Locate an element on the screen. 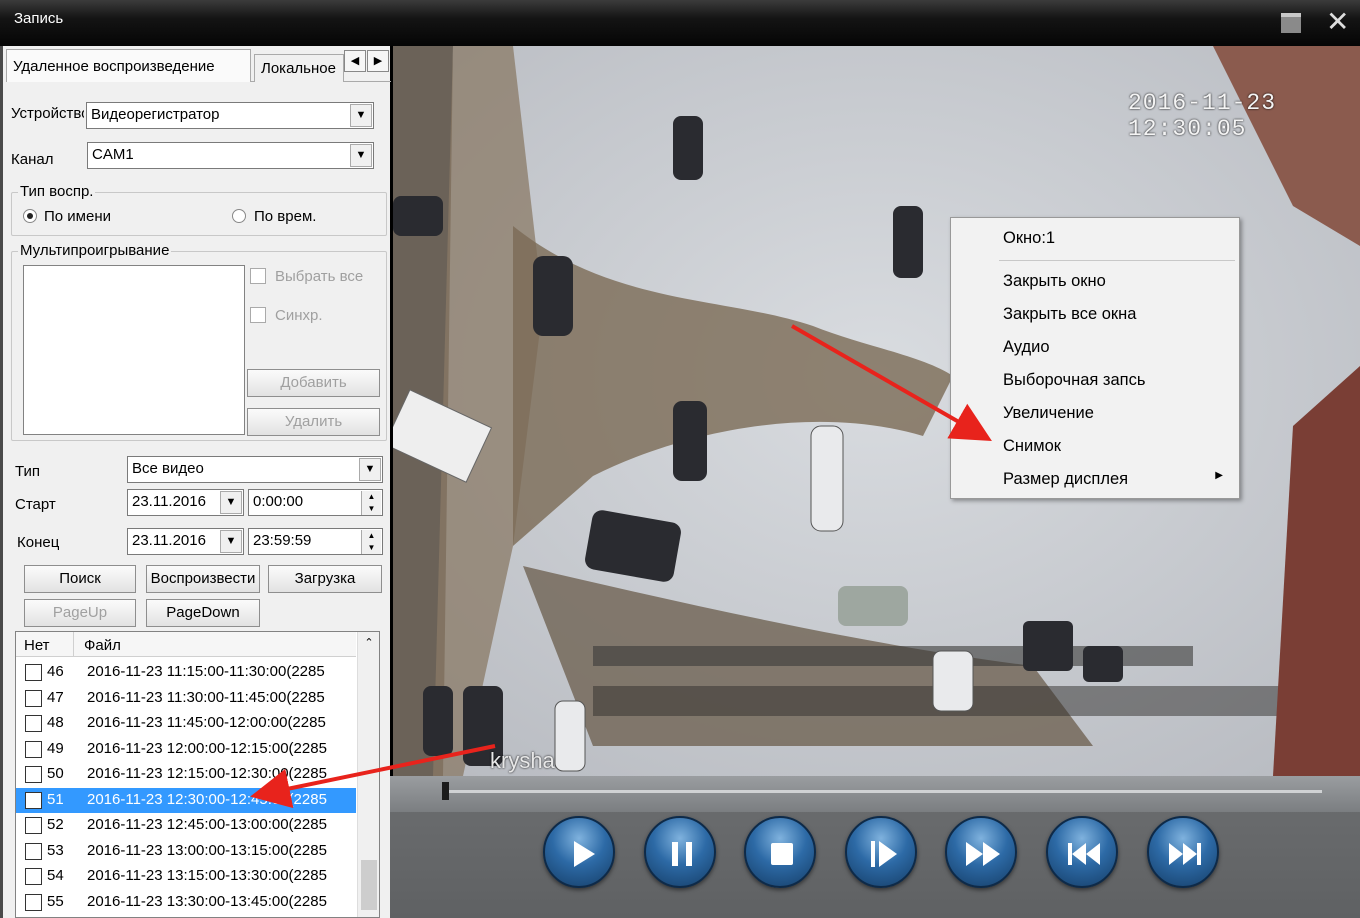  row-file: 2016-11-23 12:45:00-13:00:00(2285 is located at coordinates (207, 824).